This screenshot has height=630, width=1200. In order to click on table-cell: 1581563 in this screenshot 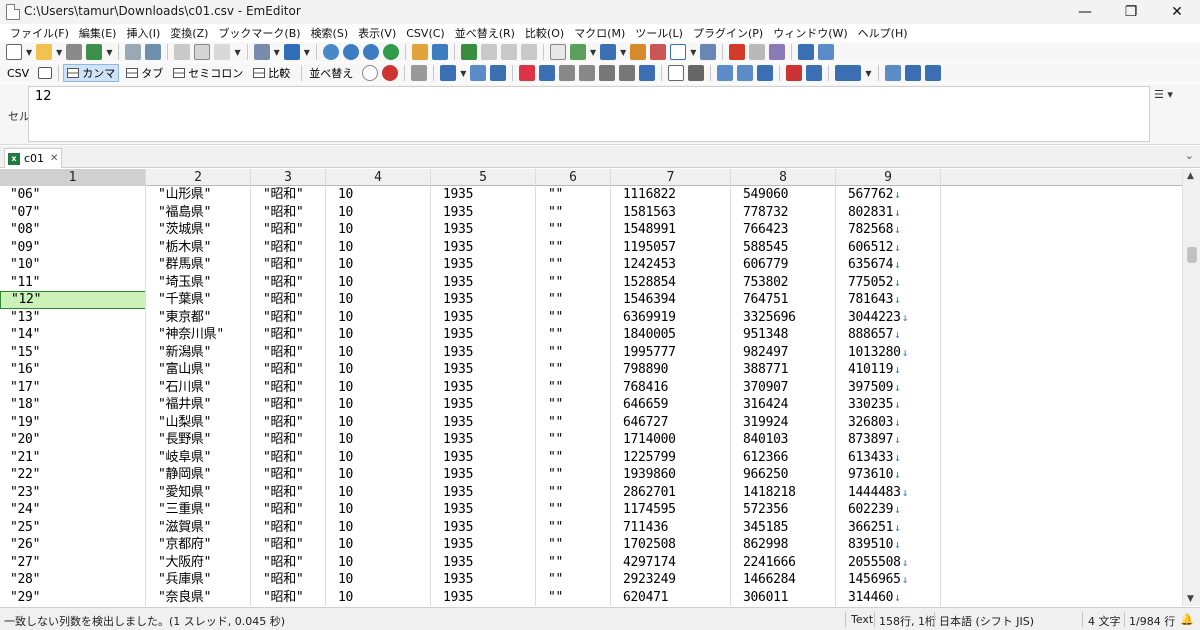, I will do `click(671, 213)`.